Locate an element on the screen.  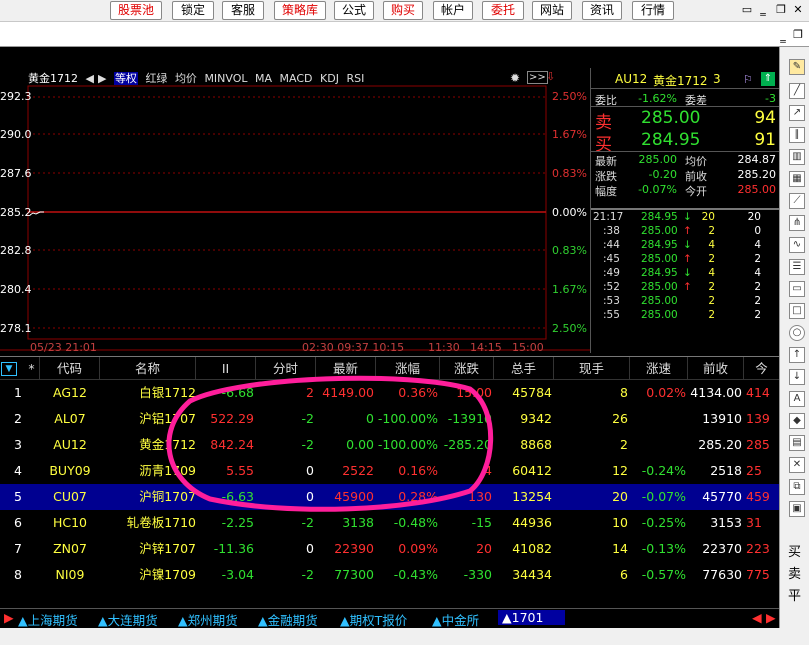
news-button: 资讯 is located at coordinates (602, 10).